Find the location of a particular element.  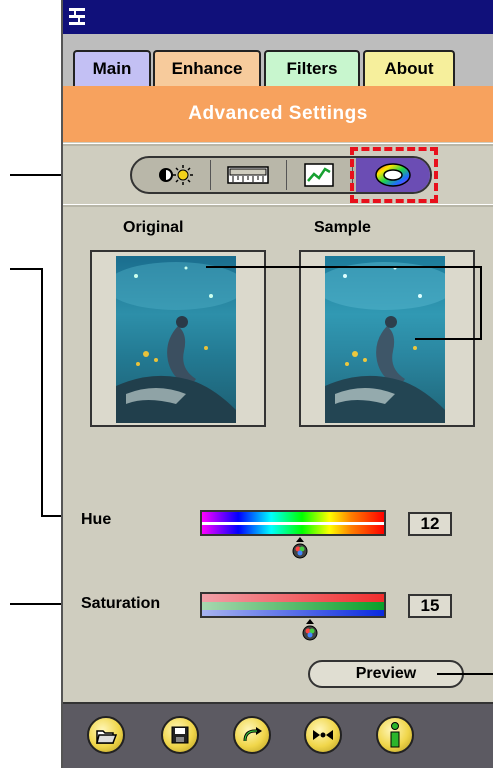

mode-curves-button is located at coordinates (319, 175).